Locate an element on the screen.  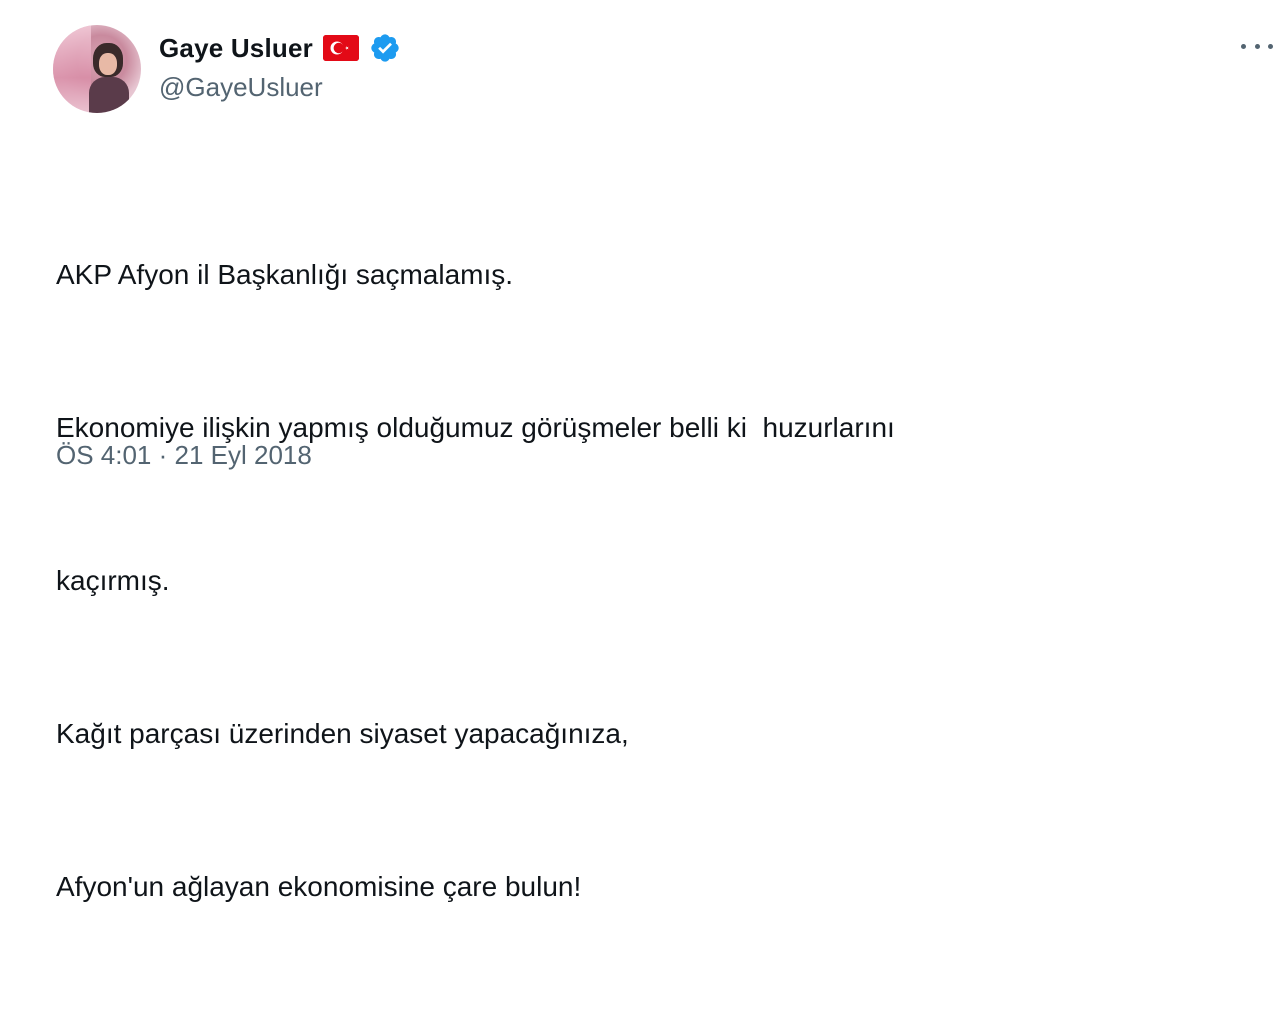
turkey-flag-icon is located at coordinates (340, 48).